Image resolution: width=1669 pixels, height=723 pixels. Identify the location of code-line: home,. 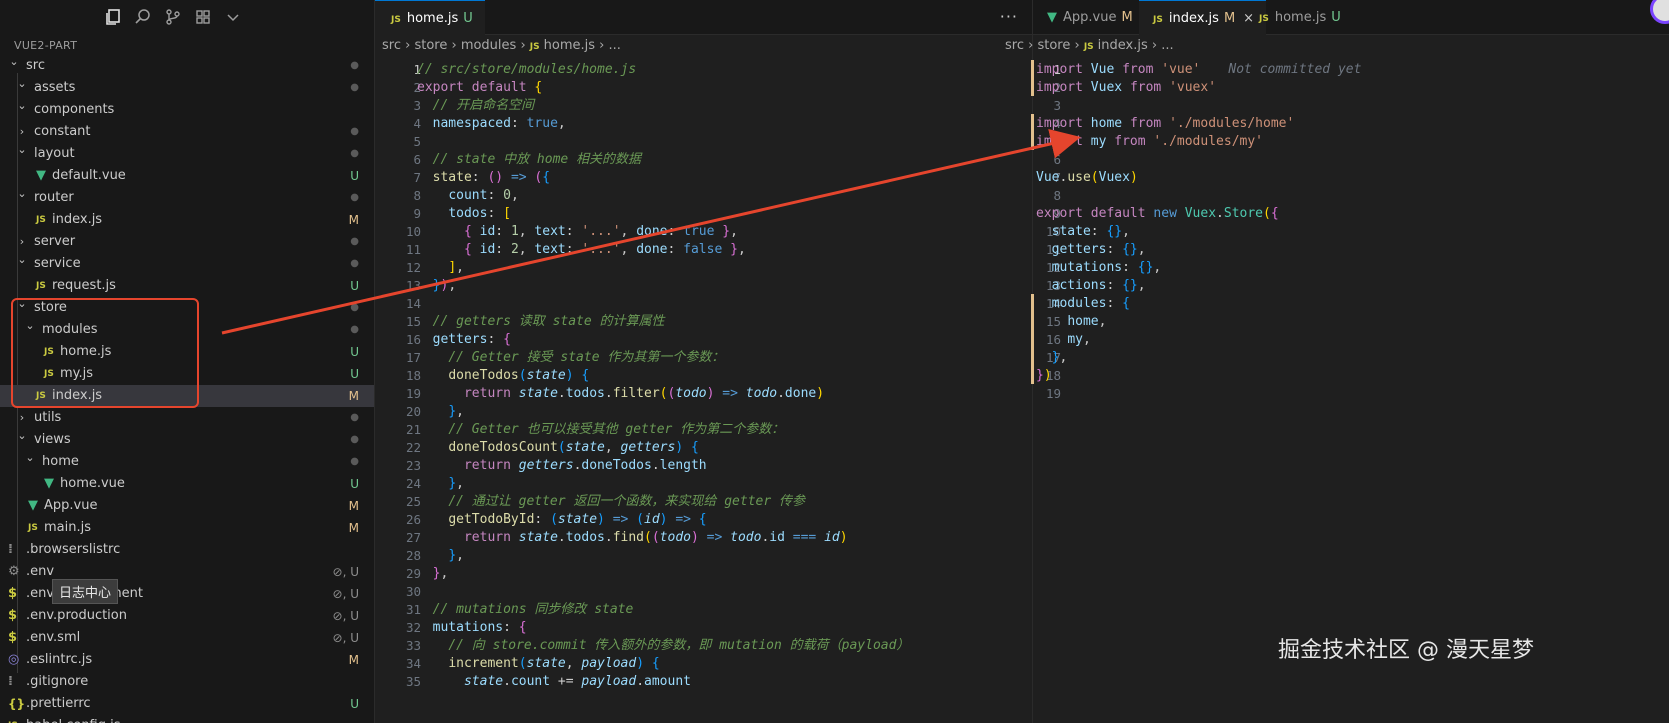
(1071, 321).